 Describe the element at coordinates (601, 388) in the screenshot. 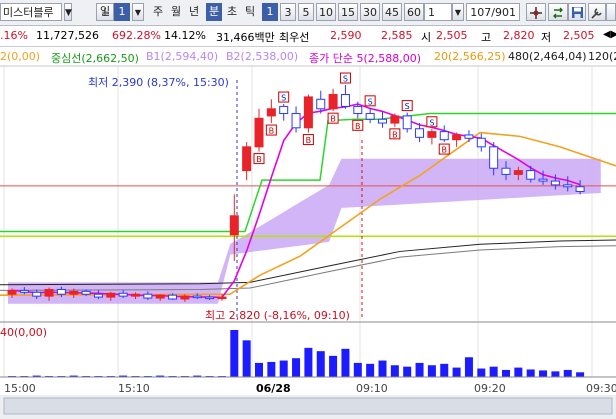

I see `x-label-0930: 09:30` at that location.